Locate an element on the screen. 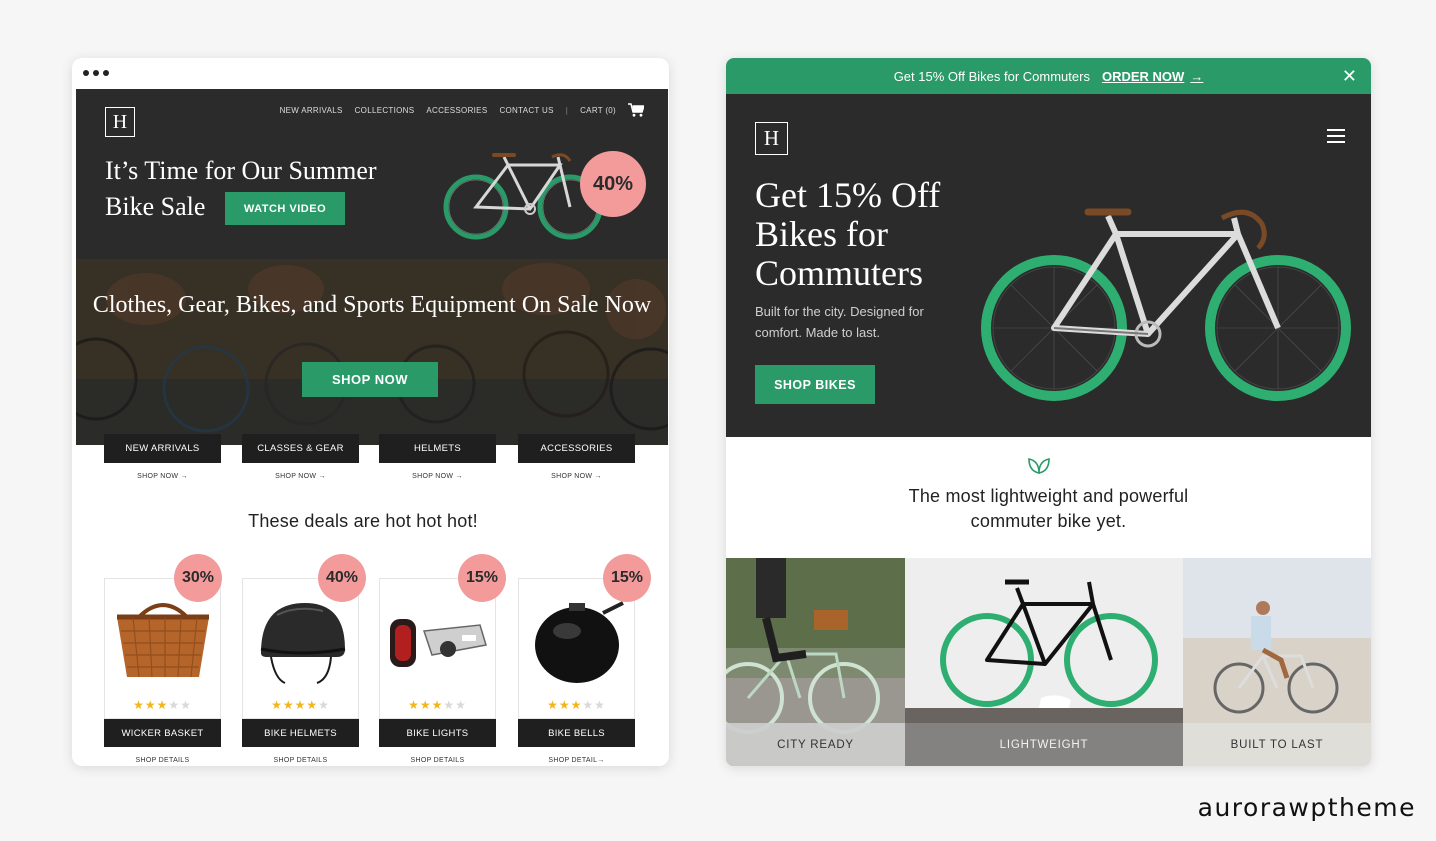 Image resolution: width=1436 pixels, height=841 pixels. product-card-bike-lights: ★★★★★ BIKE LIGHTS SHOP DETAILS is located at coordinates (437, 671).